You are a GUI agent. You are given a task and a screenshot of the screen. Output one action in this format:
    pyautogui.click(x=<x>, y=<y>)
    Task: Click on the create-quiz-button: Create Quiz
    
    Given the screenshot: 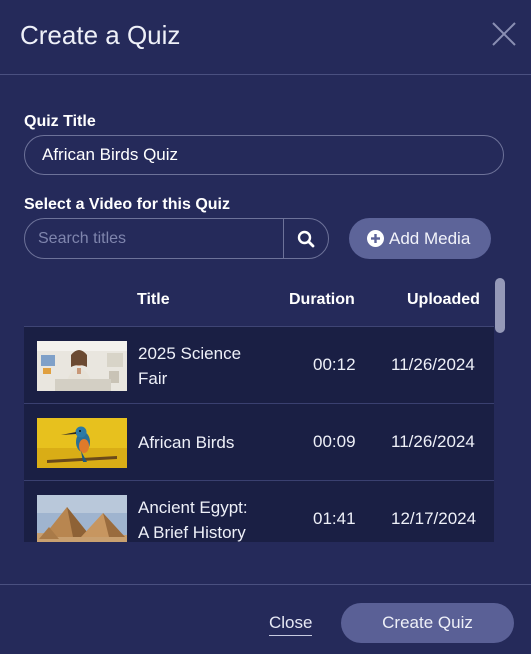 What is the action you would take?
    pyautogui.click(x=427, y=623)
    